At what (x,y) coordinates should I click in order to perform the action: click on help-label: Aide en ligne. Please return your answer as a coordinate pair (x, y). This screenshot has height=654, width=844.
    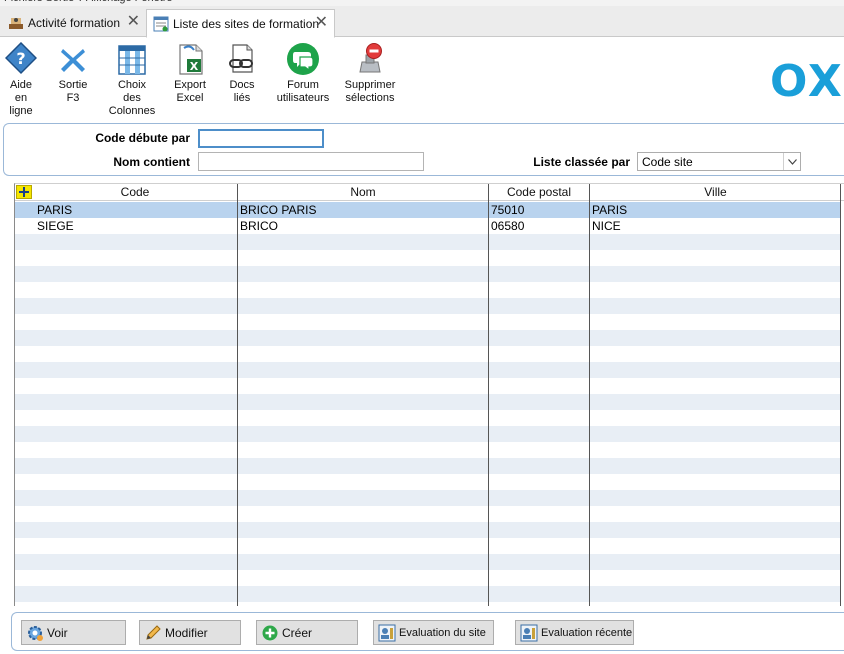
    Looking at the image, I should click on (21, 98).